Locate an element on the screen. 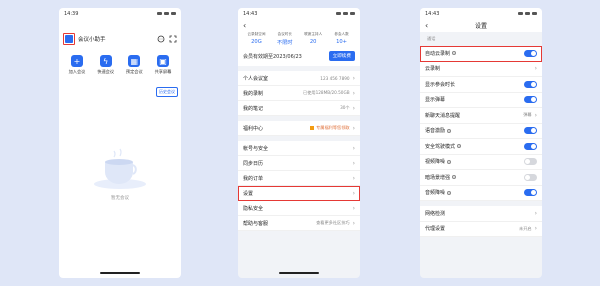  row-my-orders: 我的订单 › is located at coordinates (299, 178).